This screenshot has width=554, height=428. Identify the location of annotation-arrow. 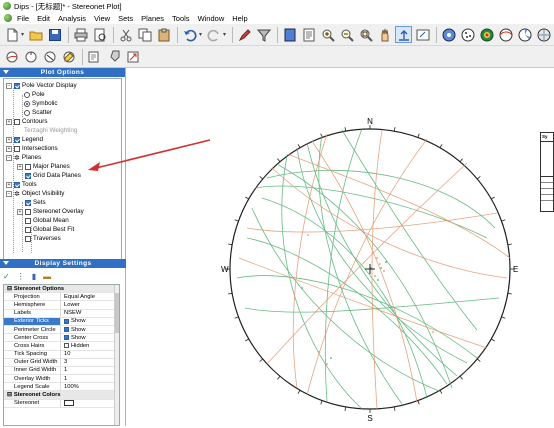
(149, 155).